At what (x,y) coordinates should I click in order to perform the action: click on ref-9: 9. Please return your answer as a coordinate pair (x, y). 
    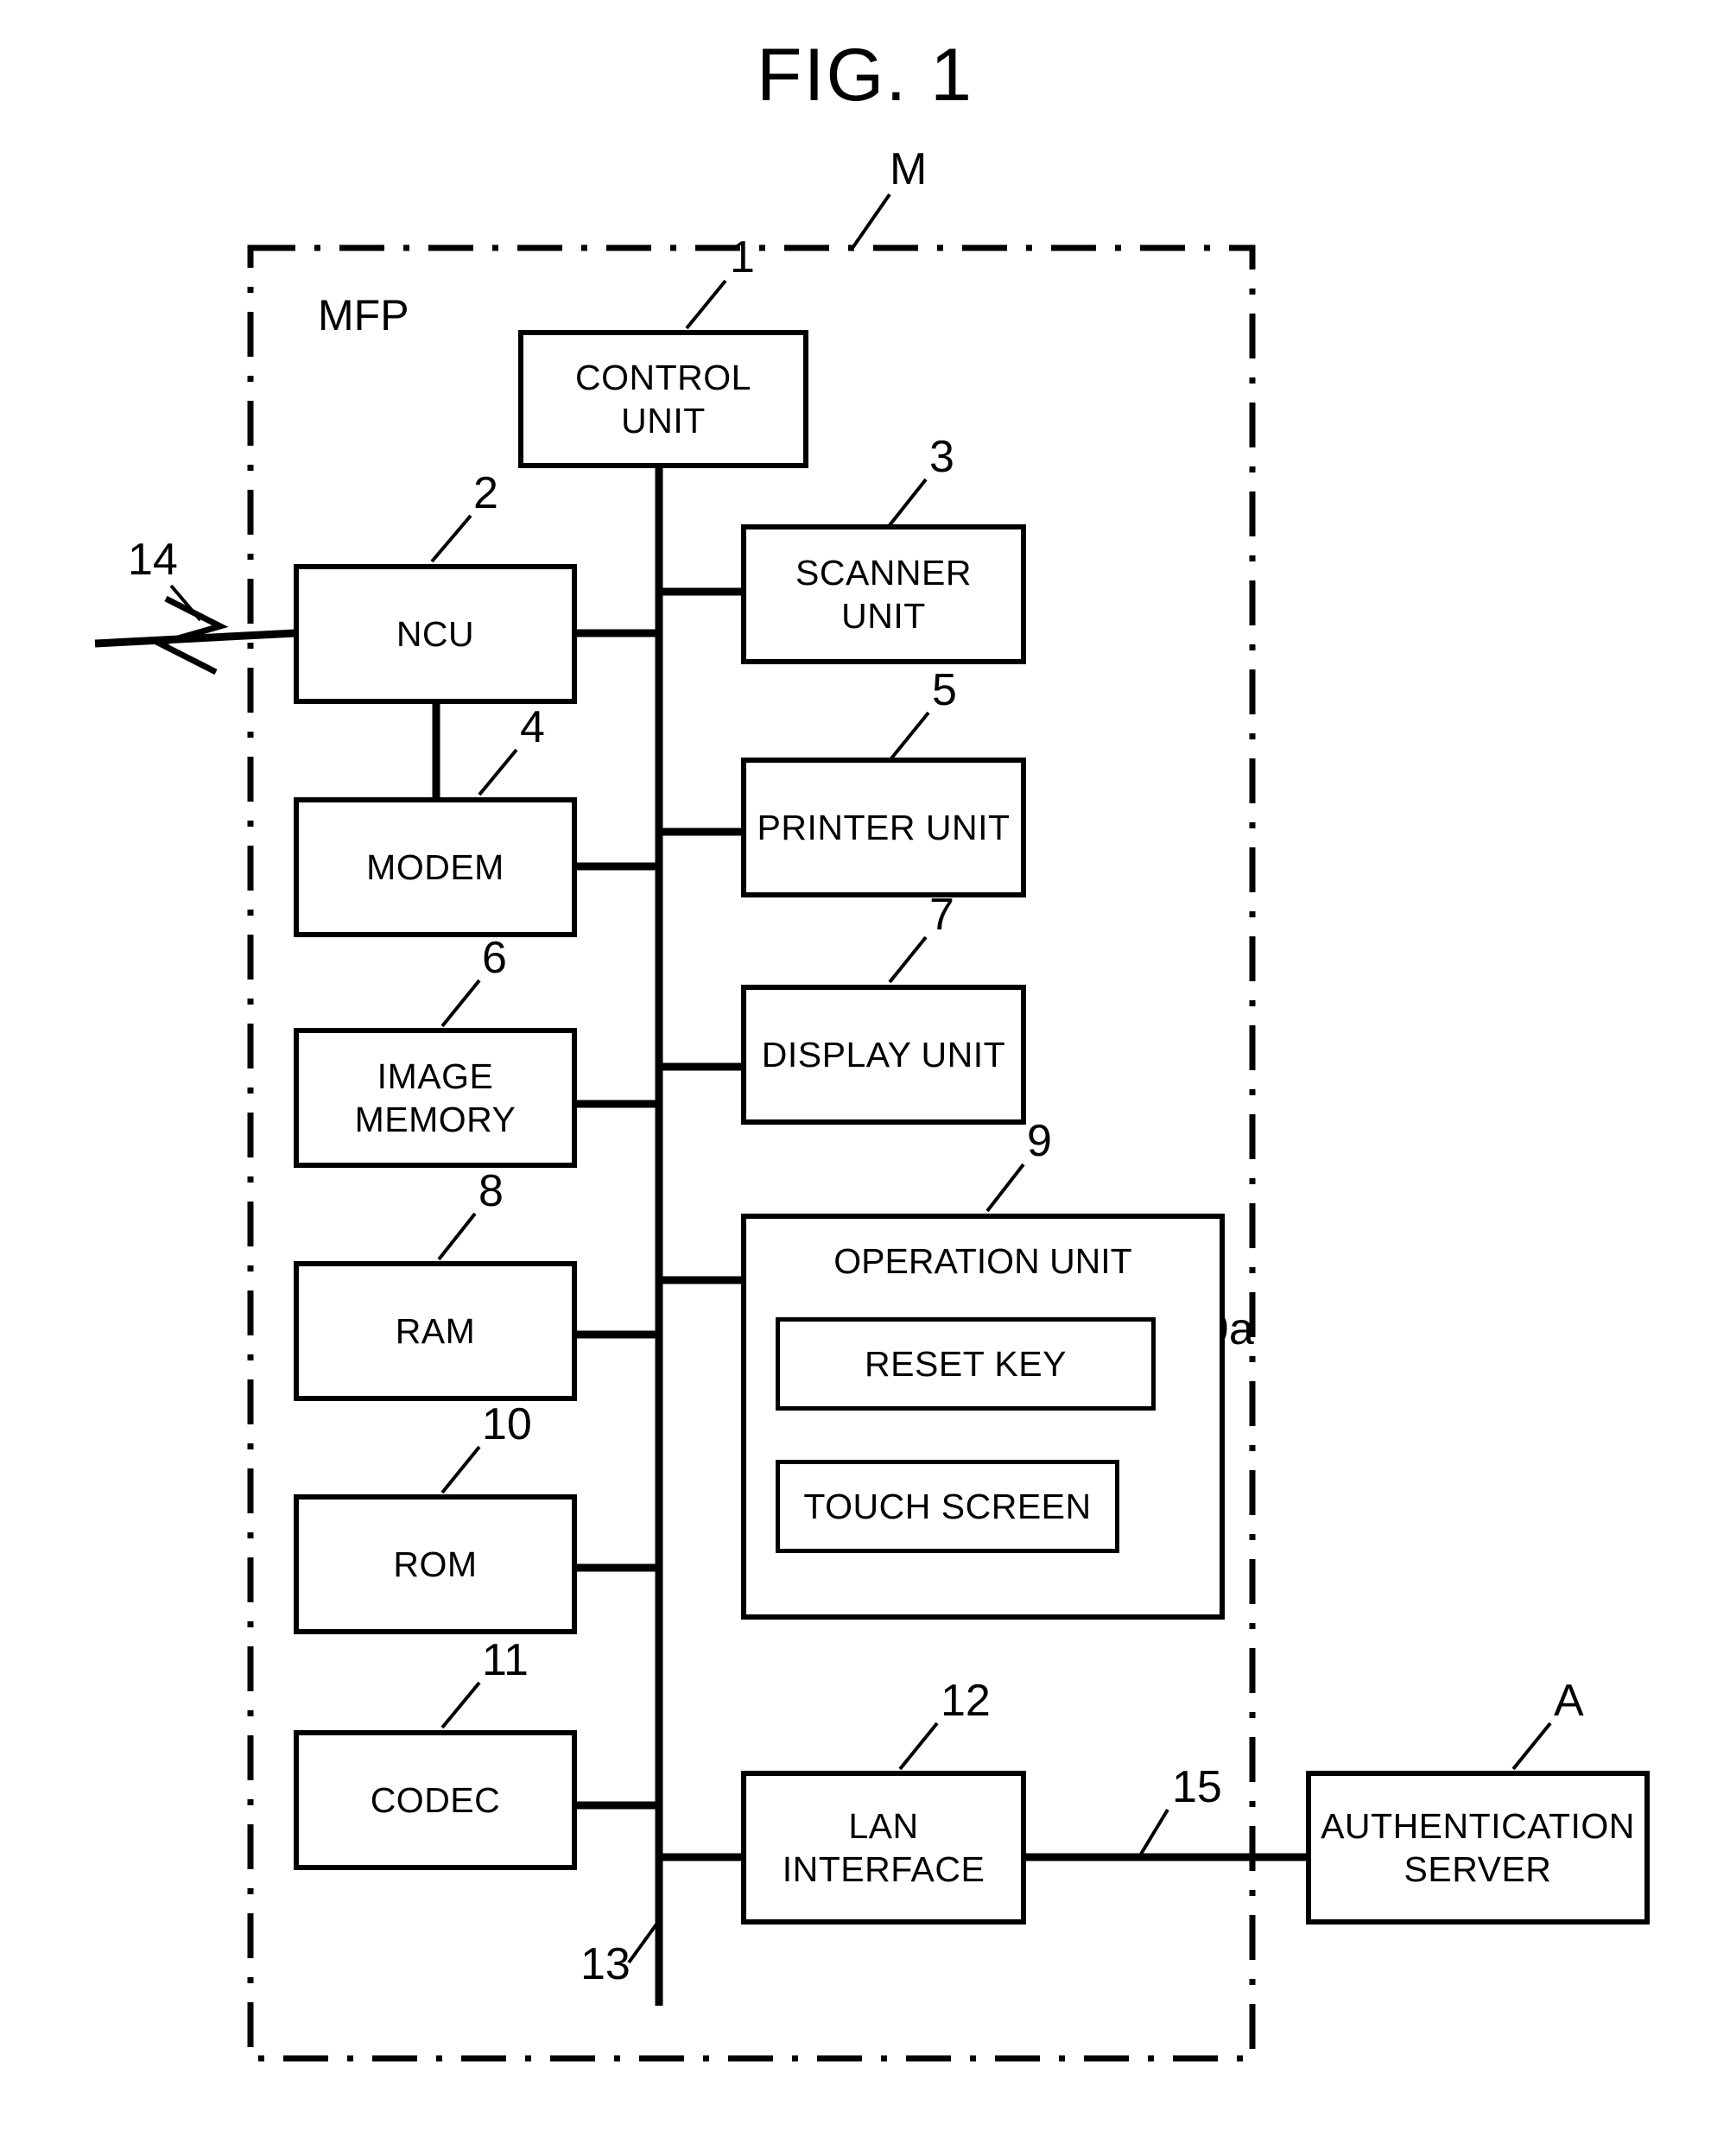
    Looking at the image, I should click on (1039, 1141).